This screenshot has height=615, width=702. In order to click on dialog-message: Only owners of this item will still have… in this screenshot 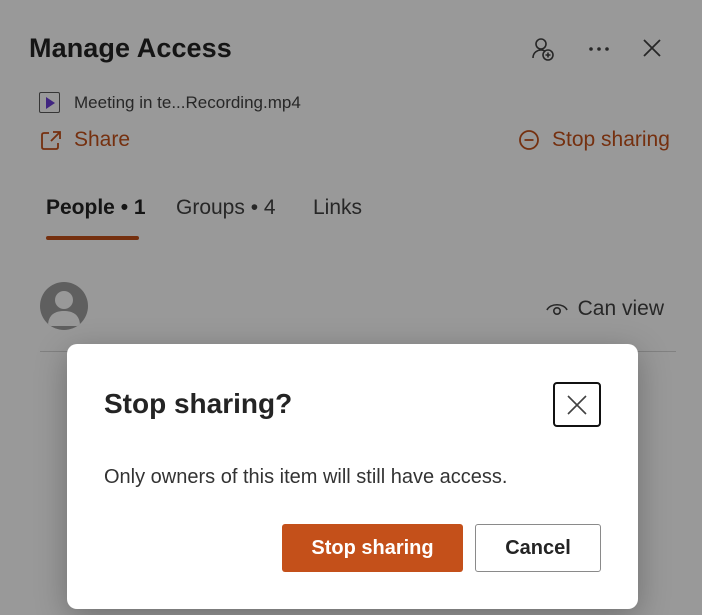, I will do `click(306, 477)`.